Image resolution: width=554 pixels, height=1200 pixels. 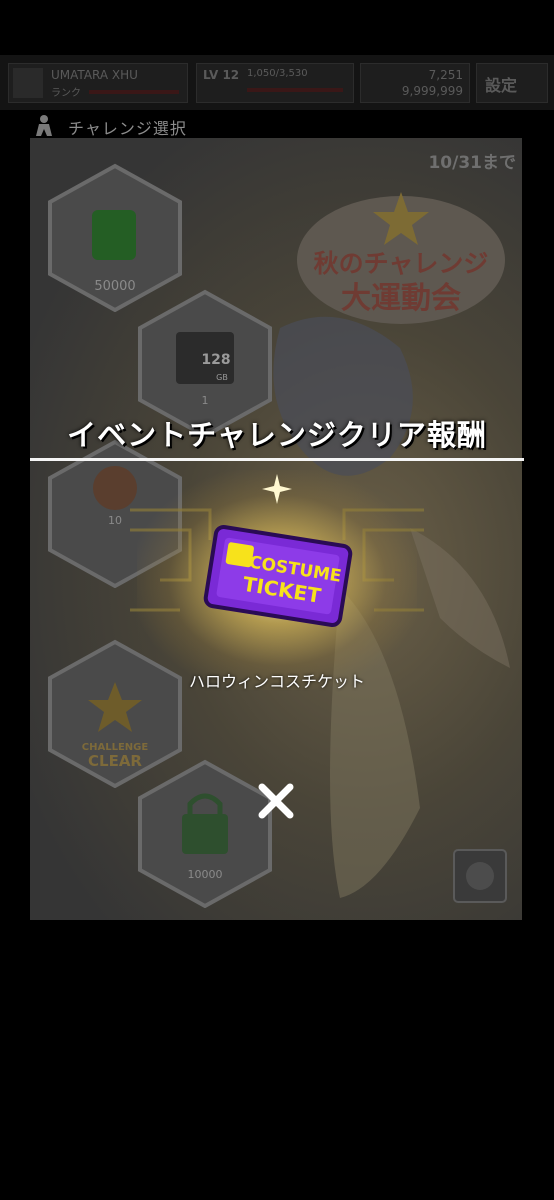 What do you see at coordinates (115, 488) in the screenshot?
I see `costume-badge-icon` at bounding box center [115, 488].